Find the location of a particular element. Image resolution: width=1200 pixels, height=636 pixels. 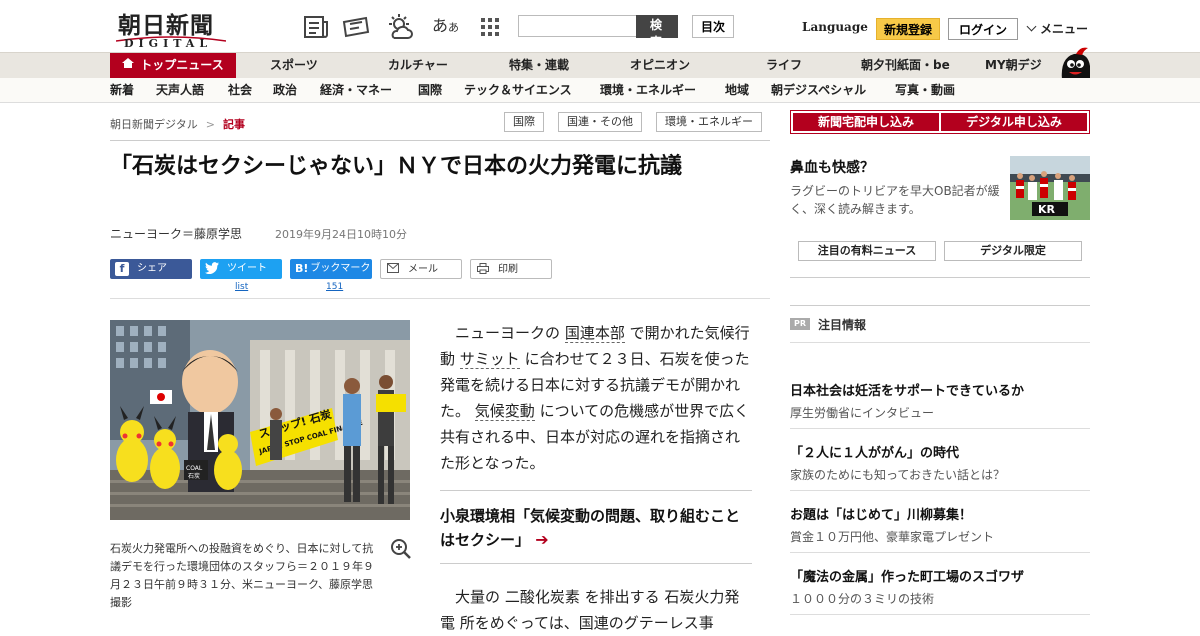

pr-item: 「２人に１人ががん」の時代 家族のためにも知っておきたい話とは？ is located at coordinates (940, 462).